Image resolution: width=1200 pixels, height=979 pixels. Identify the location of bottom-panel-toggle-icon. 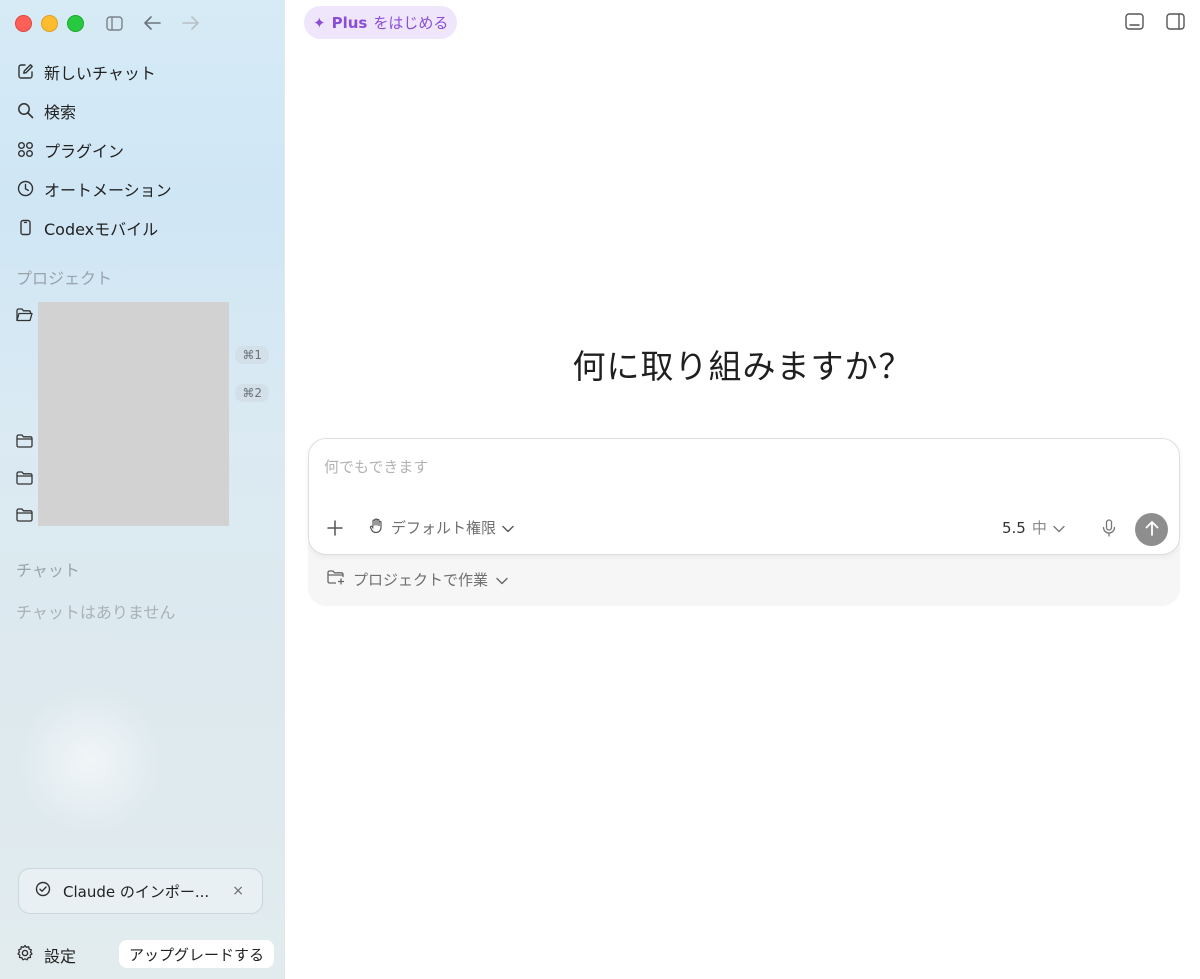
(1135, 23).